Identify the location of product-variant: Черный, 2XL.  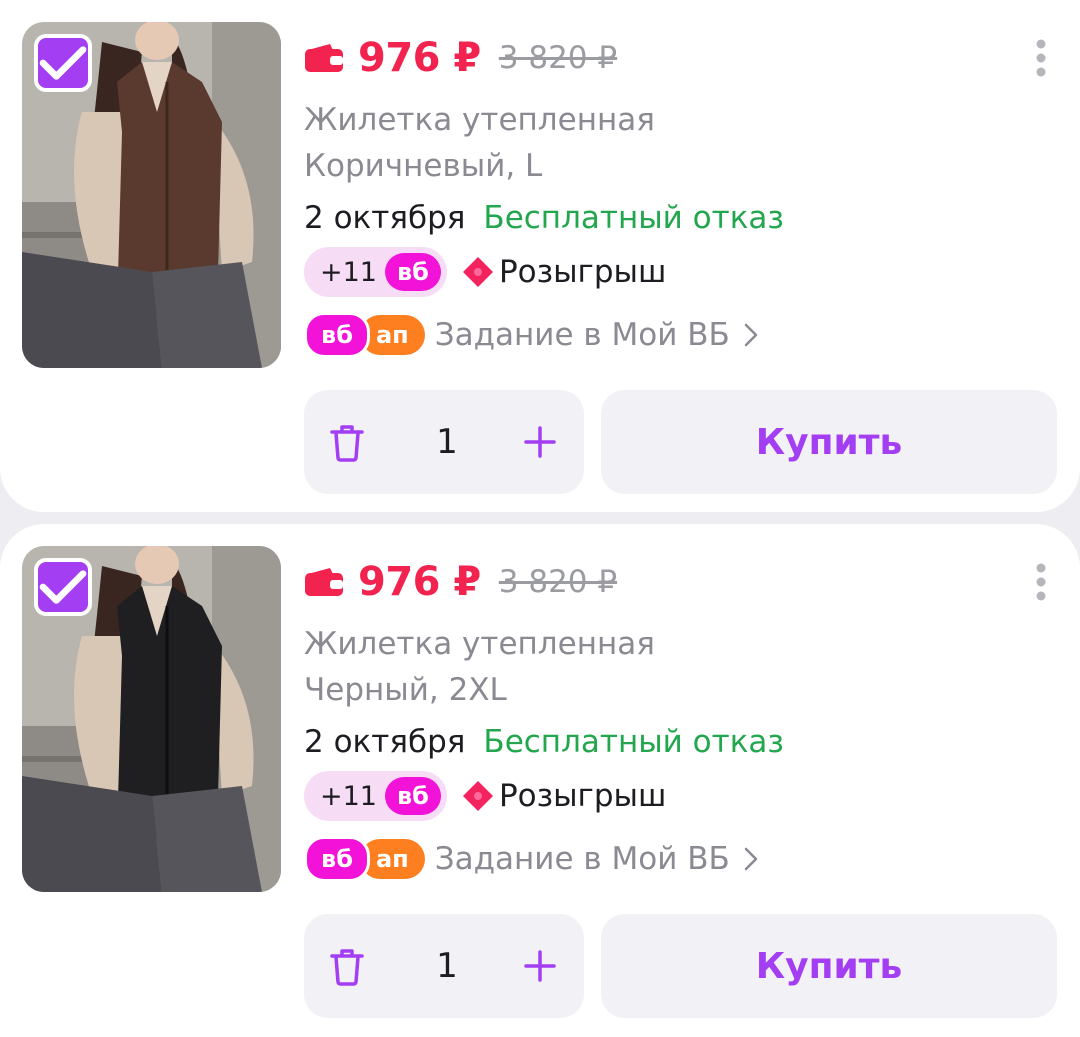
(405, 690).